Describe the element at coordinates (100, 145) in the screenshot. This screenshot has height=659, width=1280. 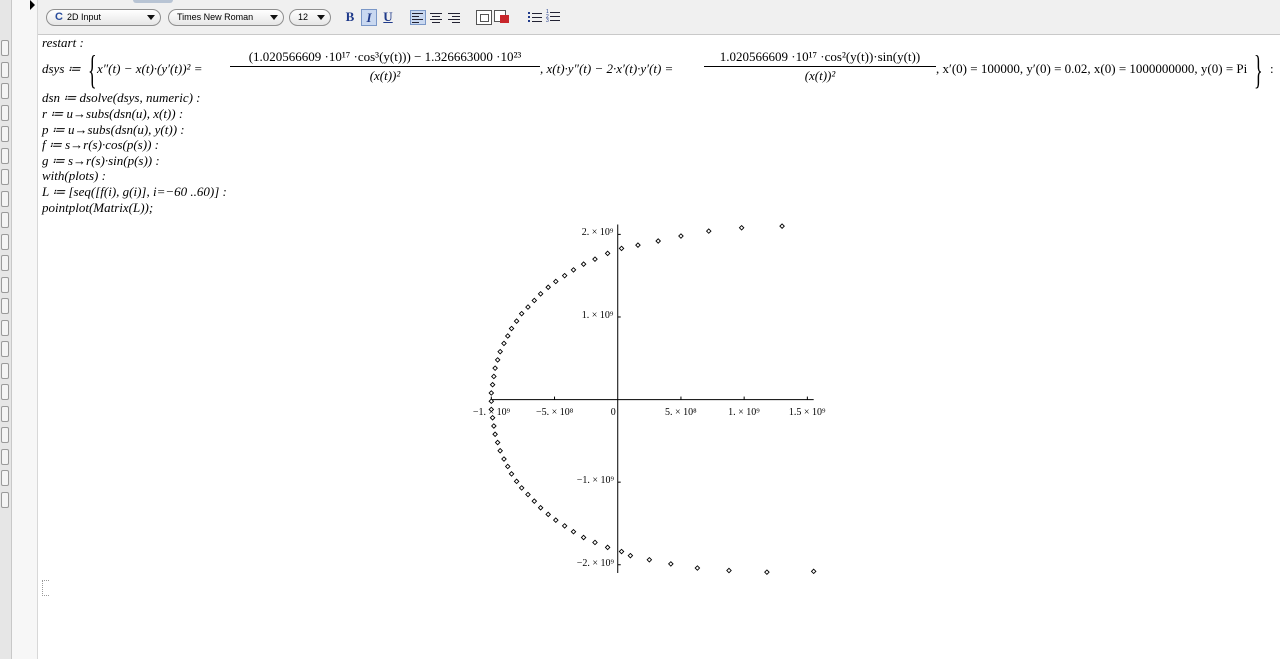
I see `input-f: f ≔ s→r(s)·cos(p(s)) :` at that location.